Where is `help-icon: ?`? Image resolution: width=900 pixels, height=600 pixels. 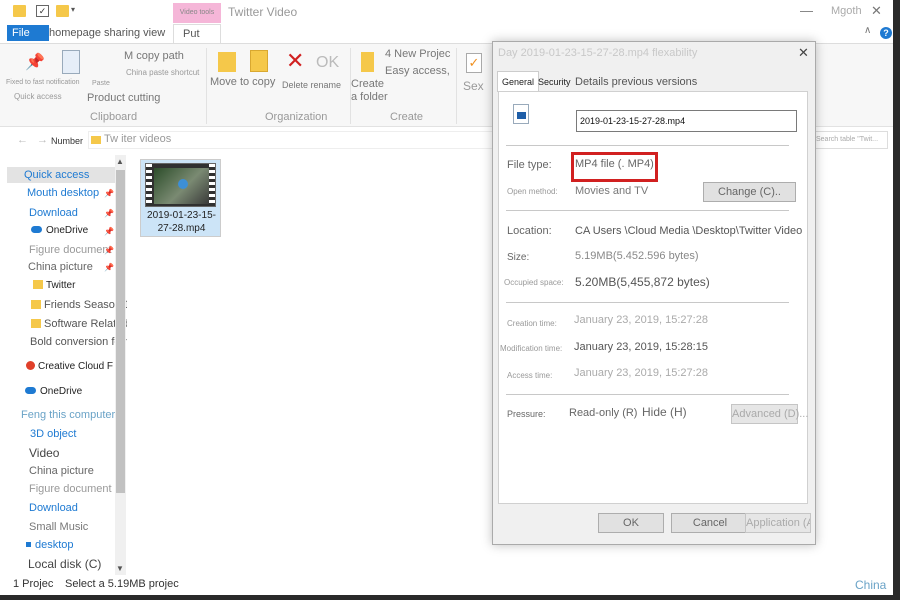
help-icon: ? is located at coordinates (886, 33).